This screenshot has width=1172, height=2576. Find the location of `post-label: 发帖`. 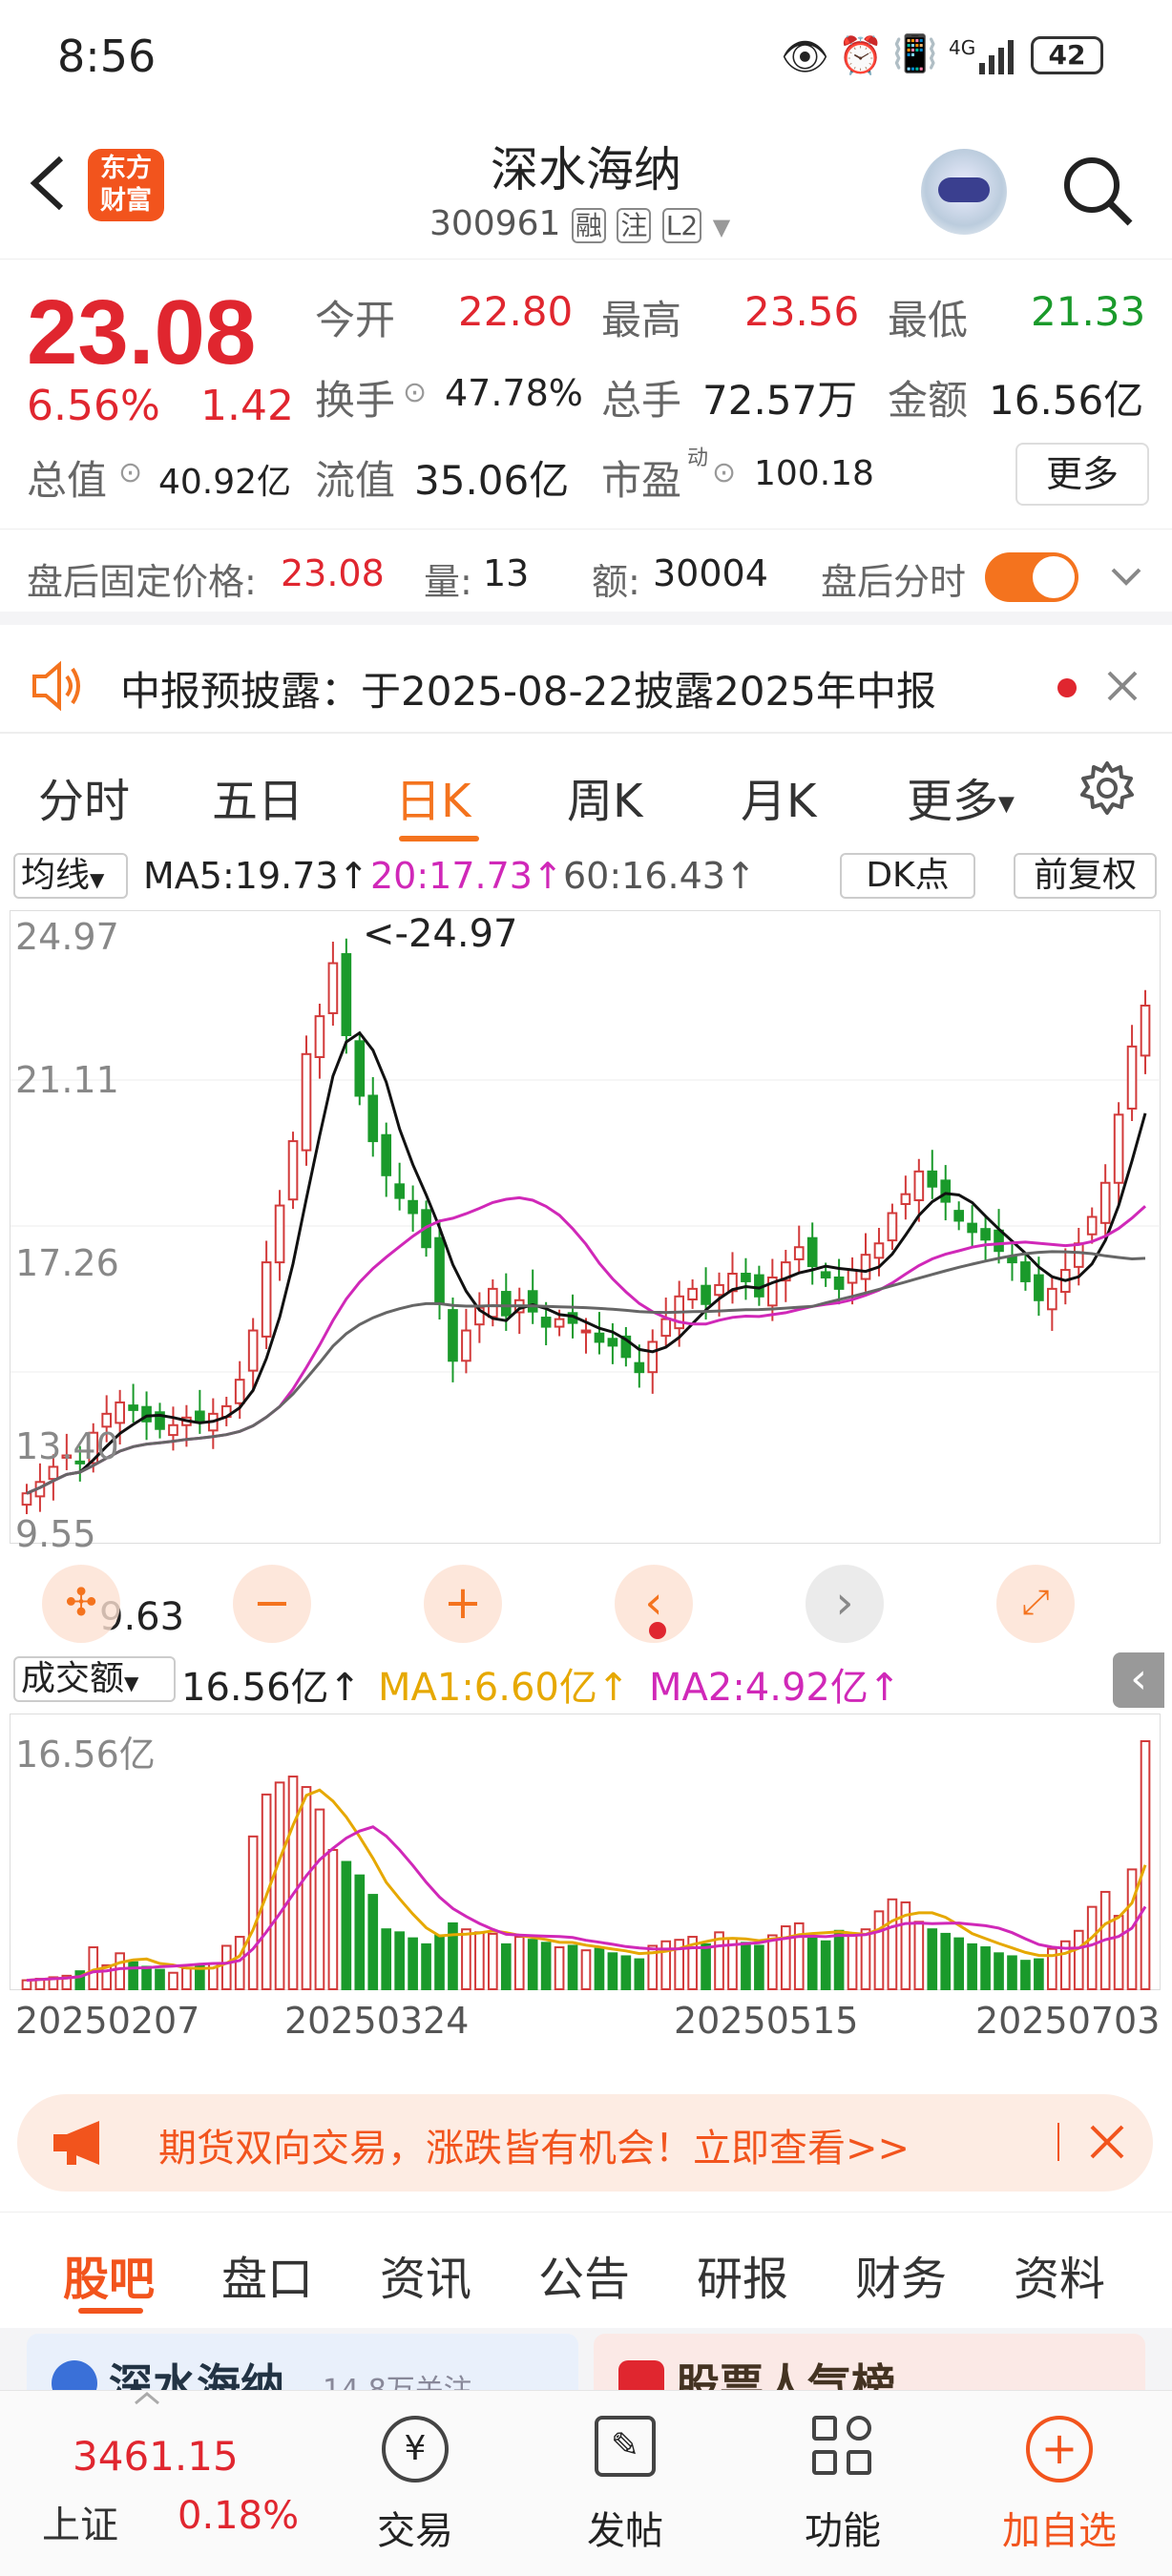

post-label: 发帖 is located at coordinates (625, 2531).